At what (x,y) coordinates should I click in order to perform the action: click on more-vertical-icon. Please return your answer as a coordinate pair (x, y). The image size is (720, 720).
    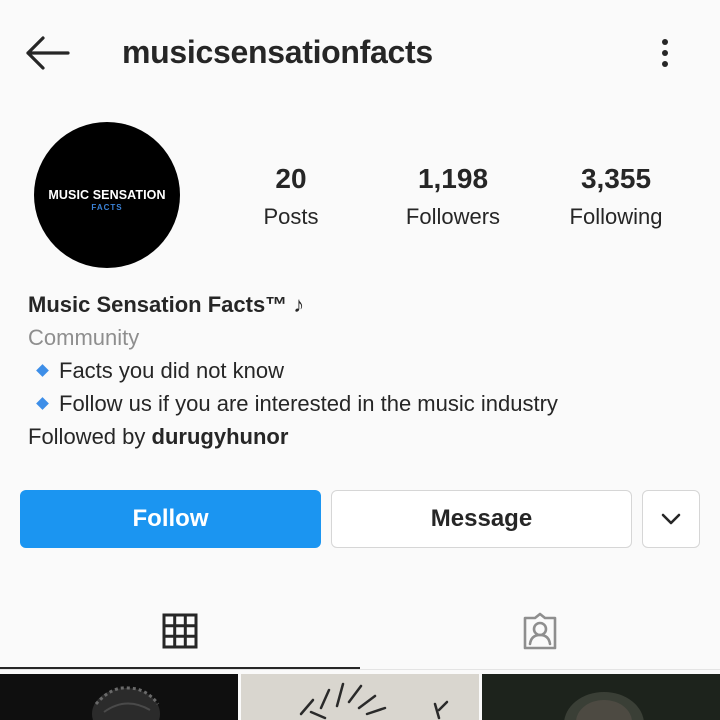
    Looking at the image, I should click on (665, 53).